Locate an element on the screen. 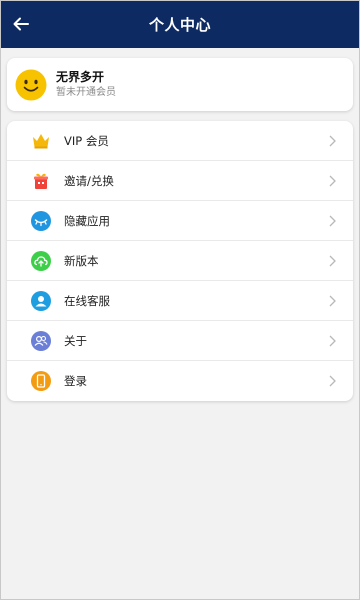  menu-label: 隐藏应用 is located at coordinates (87, 221).